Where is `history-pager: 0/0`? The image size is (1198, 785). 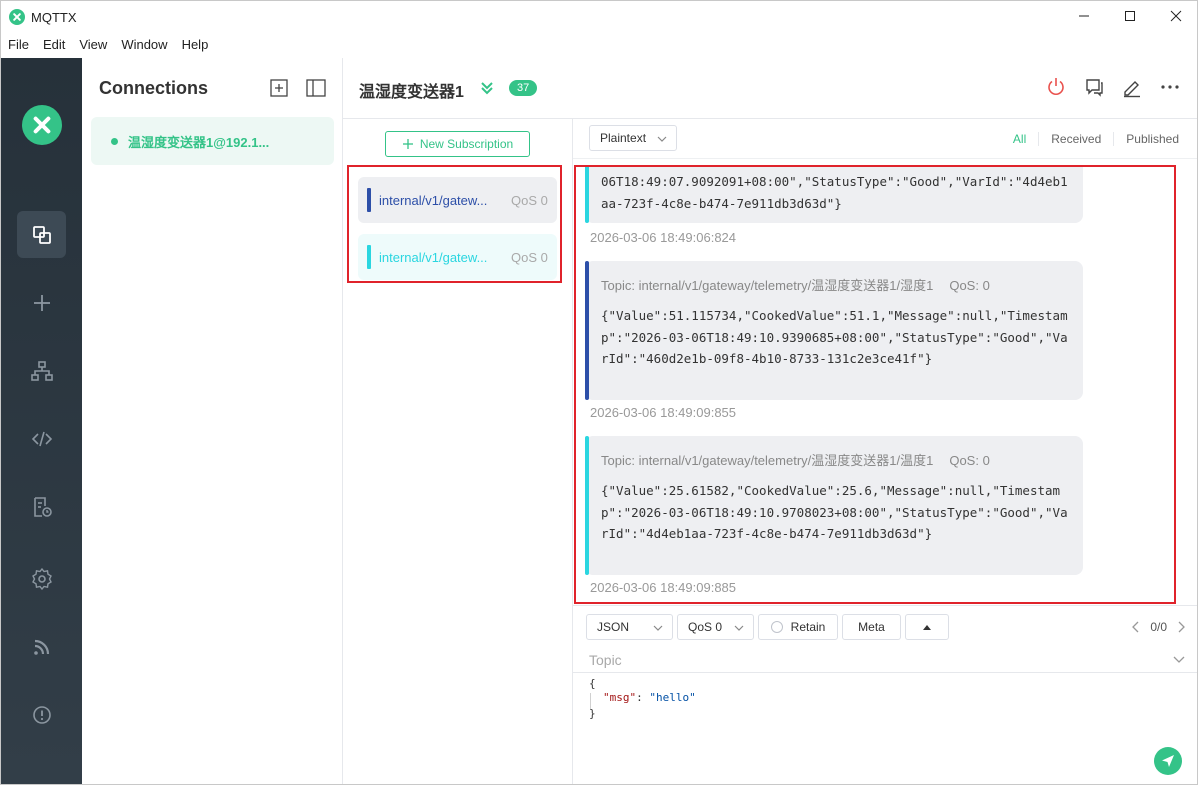
history-pager: 0/0 is located at coordinates (1158, 627).